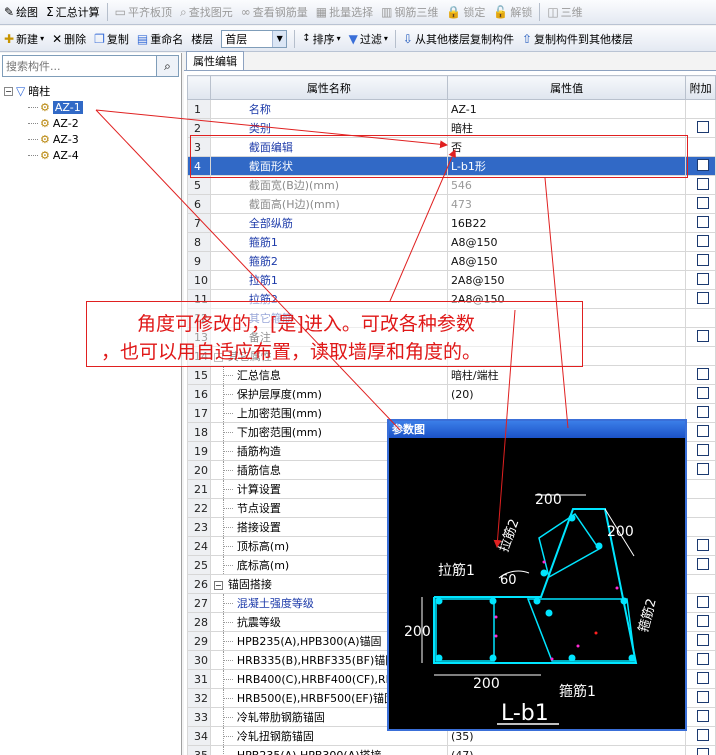 The image size is (716, 755). Describe the element at coordinates (577, 39) in the screenshot. I see `copy-to-floor-button: ⇧ 复制构件到其他楼层` at that location.